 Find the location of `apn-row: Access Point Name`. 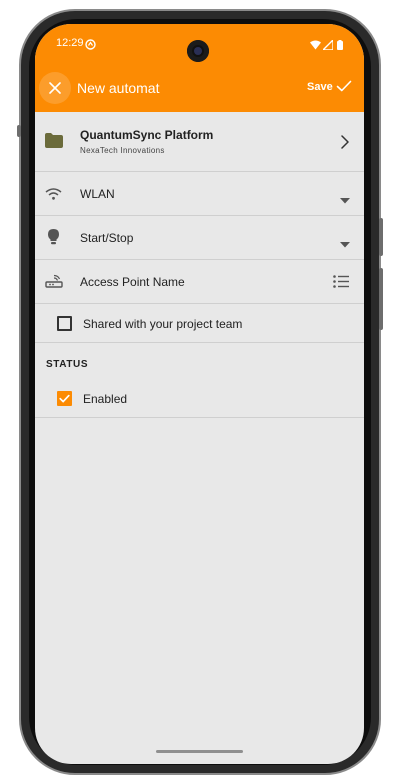

apn-row: Access Point Name is located at coordinates (199, 282).